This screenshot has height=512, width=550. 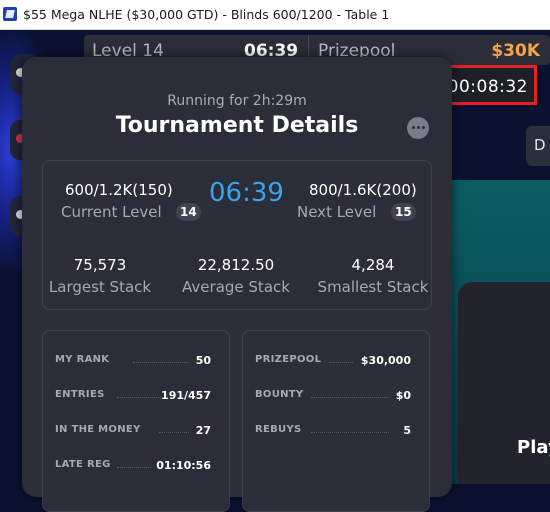 What do you see at coordinates (183, 465) in the screenshot?
I see `stat-value: 01:10:56` at bounding box center [183, 465].